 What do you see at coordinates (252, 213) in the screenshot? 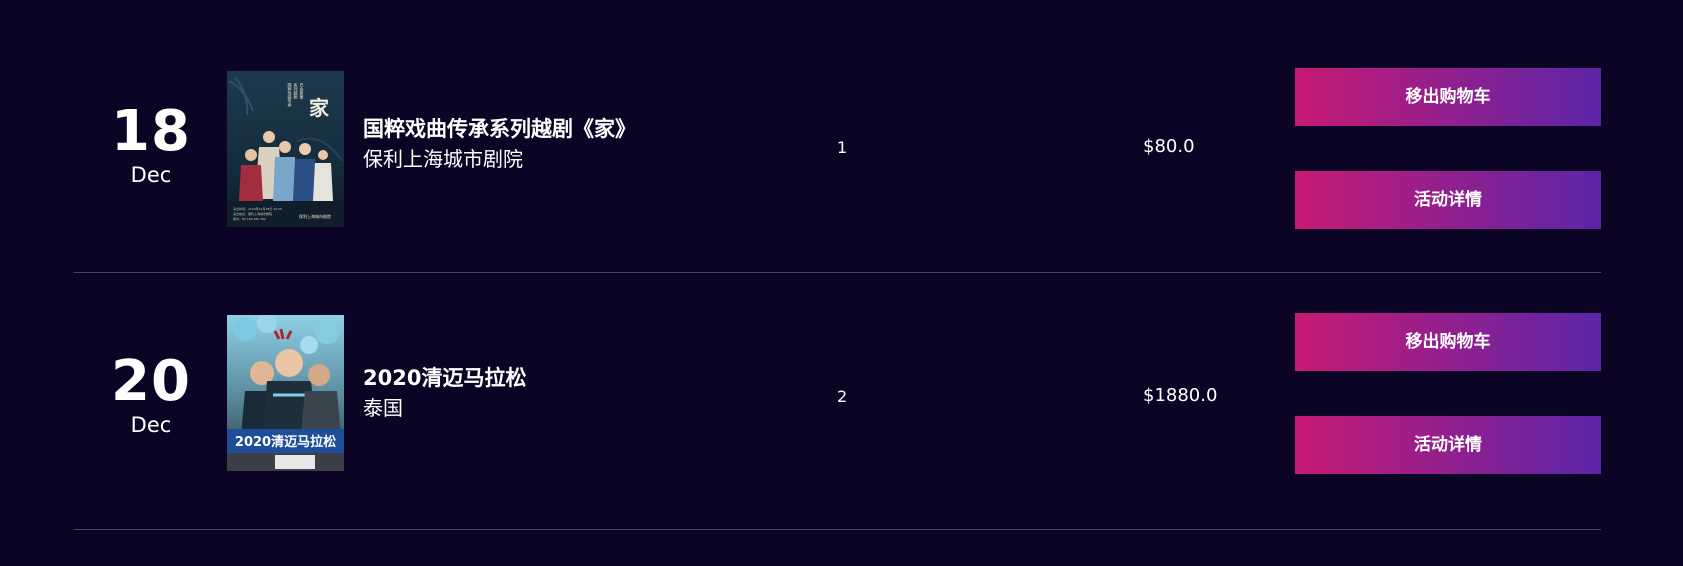
I see `svg-text: 演出地点：保利上海城市剧院` at bounding box center [252, 213].